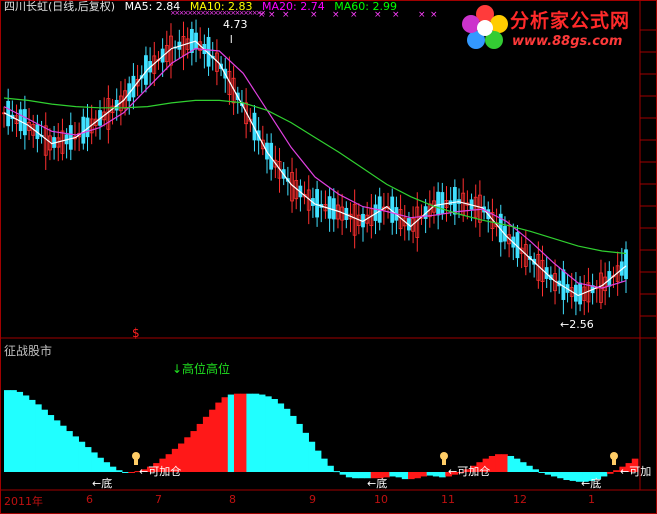 The height and width of the screenshot is (514, 657). Describe the element at coordinates (293, 6) in the screenshot. I see `ma20-value: MA20: 2.74` at that location.